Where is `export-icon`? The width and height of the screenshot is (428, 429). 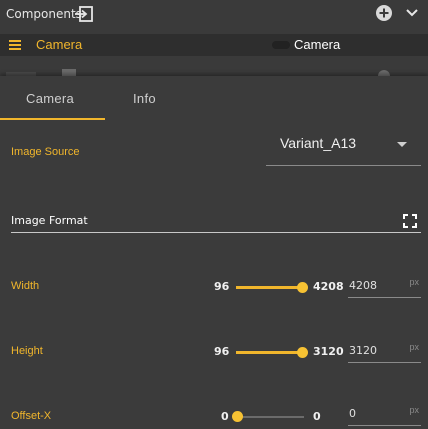
export-icon is located at coordinates (84, 14).